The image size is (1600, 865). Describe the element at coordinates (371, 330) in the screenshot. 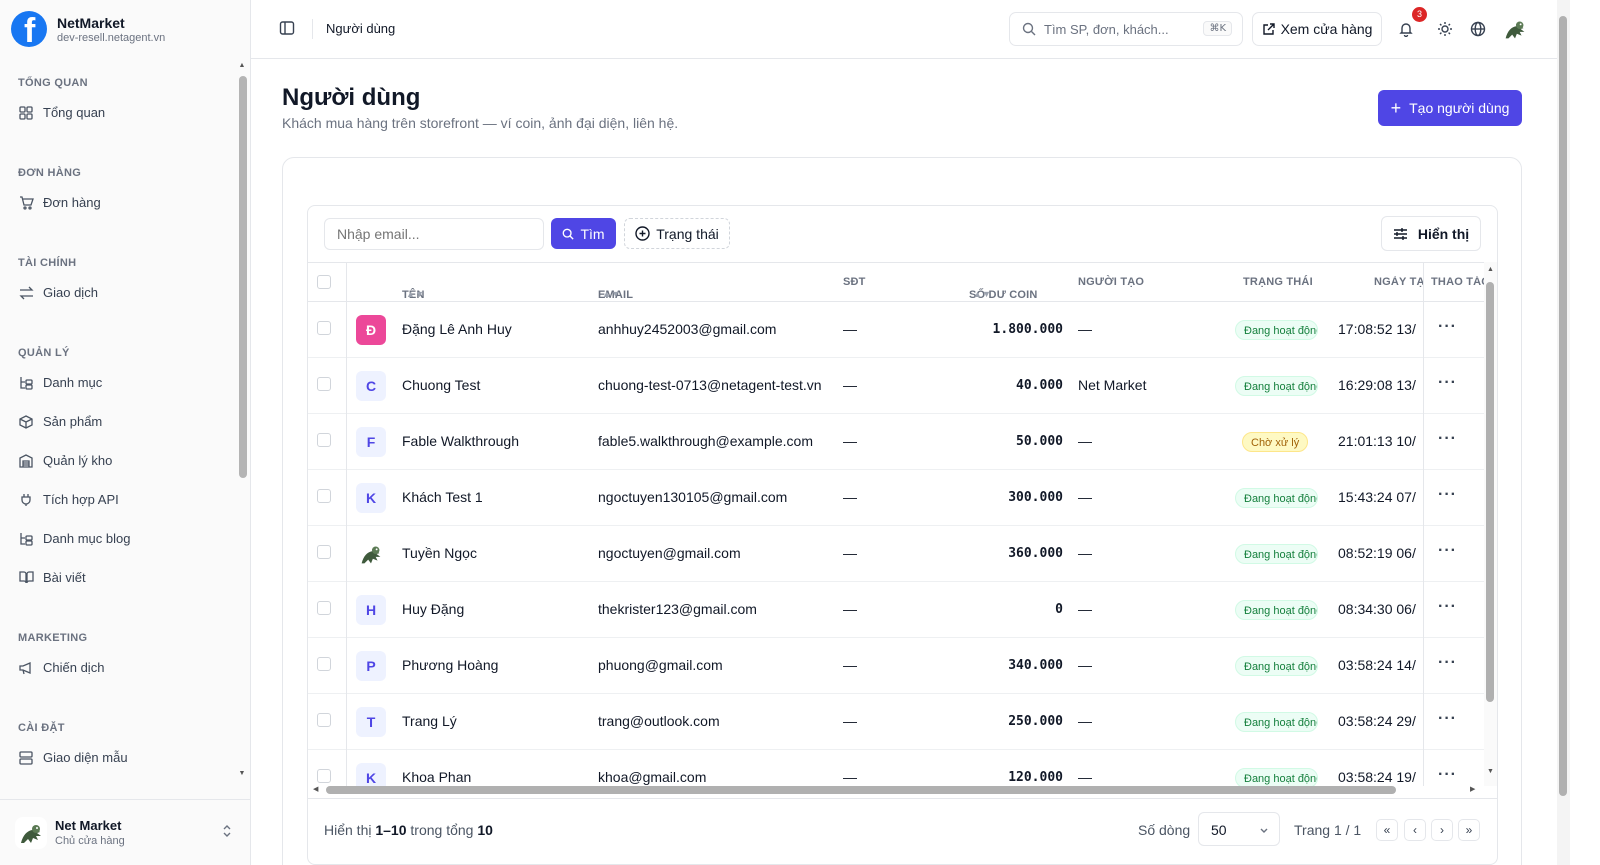

I see `user-avatar: Đ` at that location.